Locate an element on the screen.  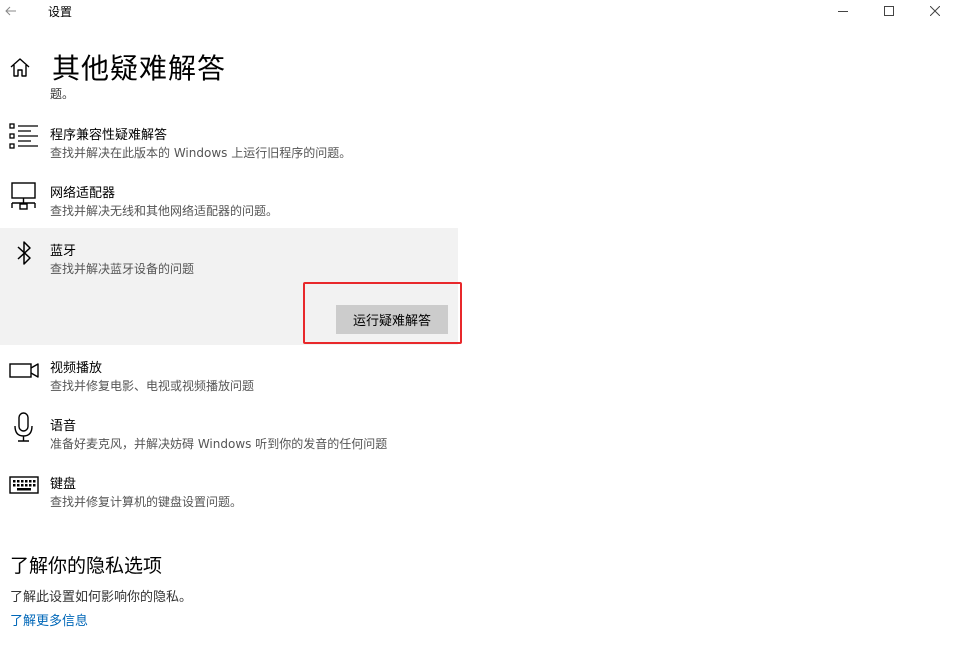
close-button is located at coordinates (934, 11).